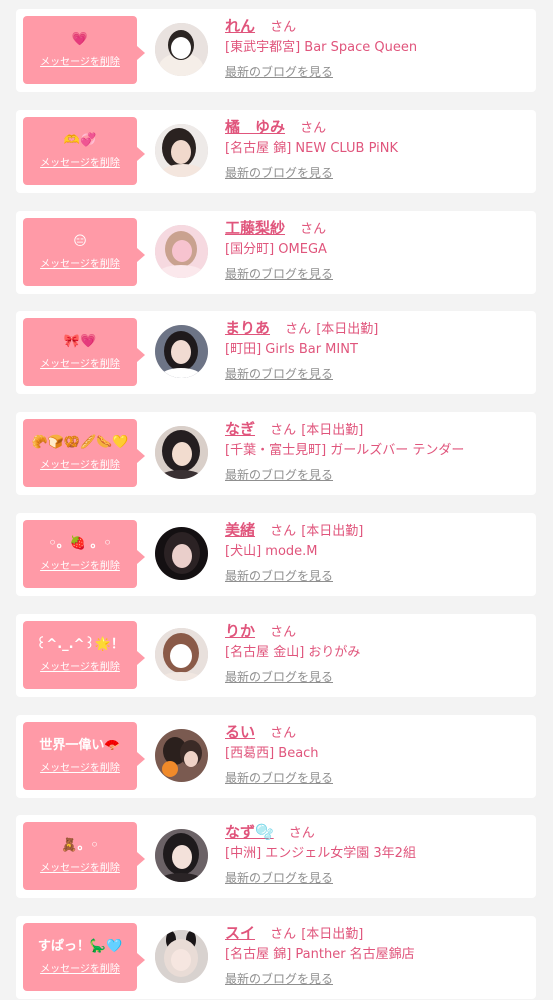 The width and height of the screenshot is (553, 1000). What do you see at coordinates (255, 127) in the screenshot?
I see `cast-name-link: 橘 ゆみ` at bounding box center [255, 127].